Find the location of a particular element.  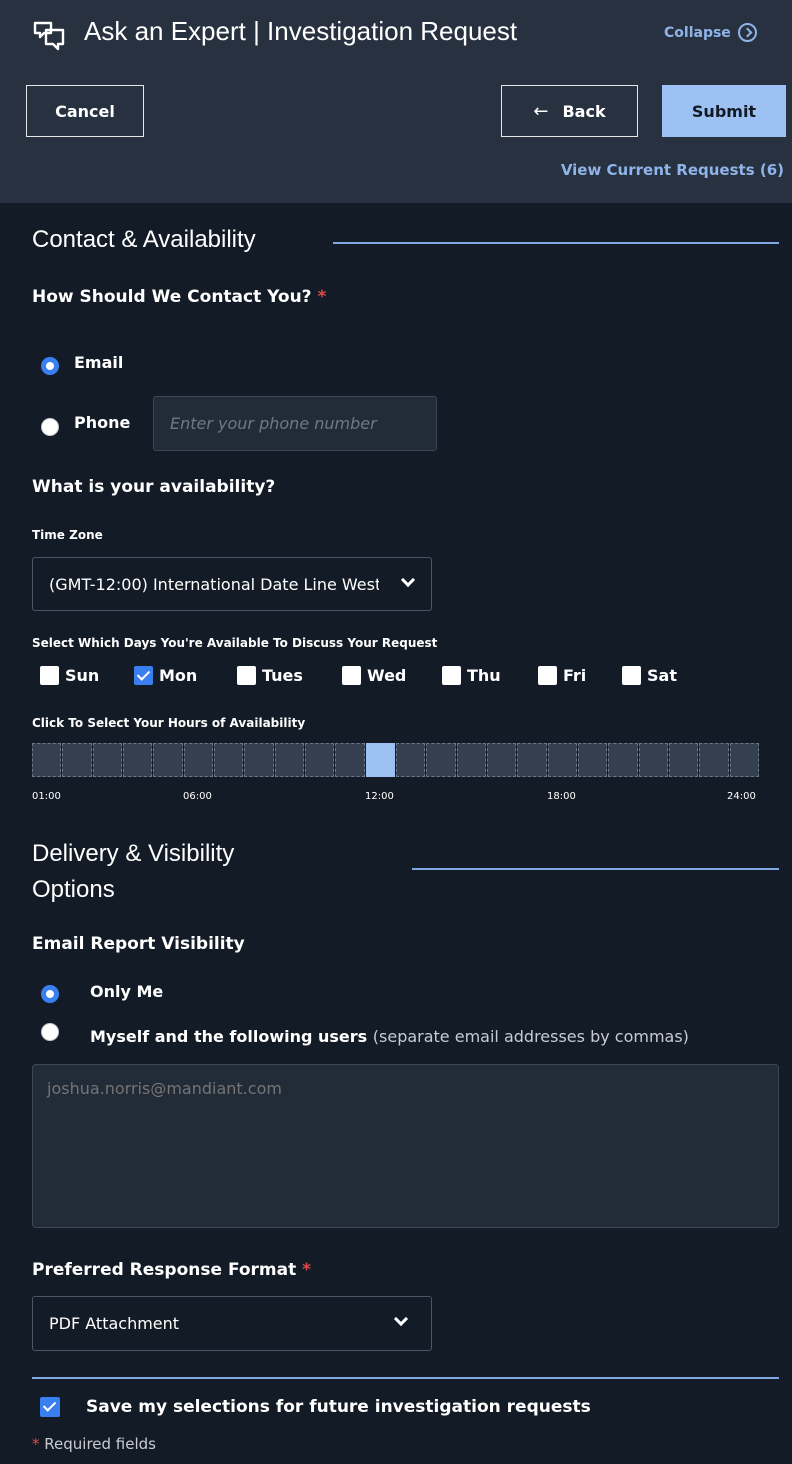

day-tues: Tues is located at coordinates (270, 675).